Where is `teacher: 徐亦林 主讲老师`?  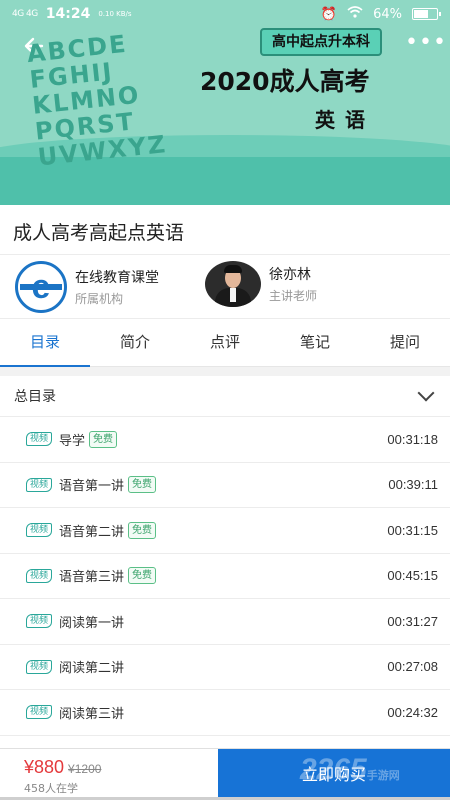 teacher: 徐亦林 主讲老师 is located at coordinates (261, 284).